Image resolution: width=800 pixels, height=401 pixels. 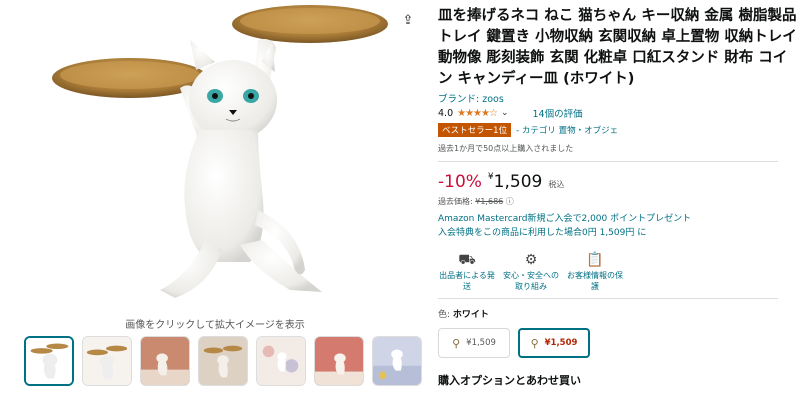 I want to click on bestseller-row: ベストセラー1位 - カテゴリ 置物・オブジェ, so click(x=618, y=130).